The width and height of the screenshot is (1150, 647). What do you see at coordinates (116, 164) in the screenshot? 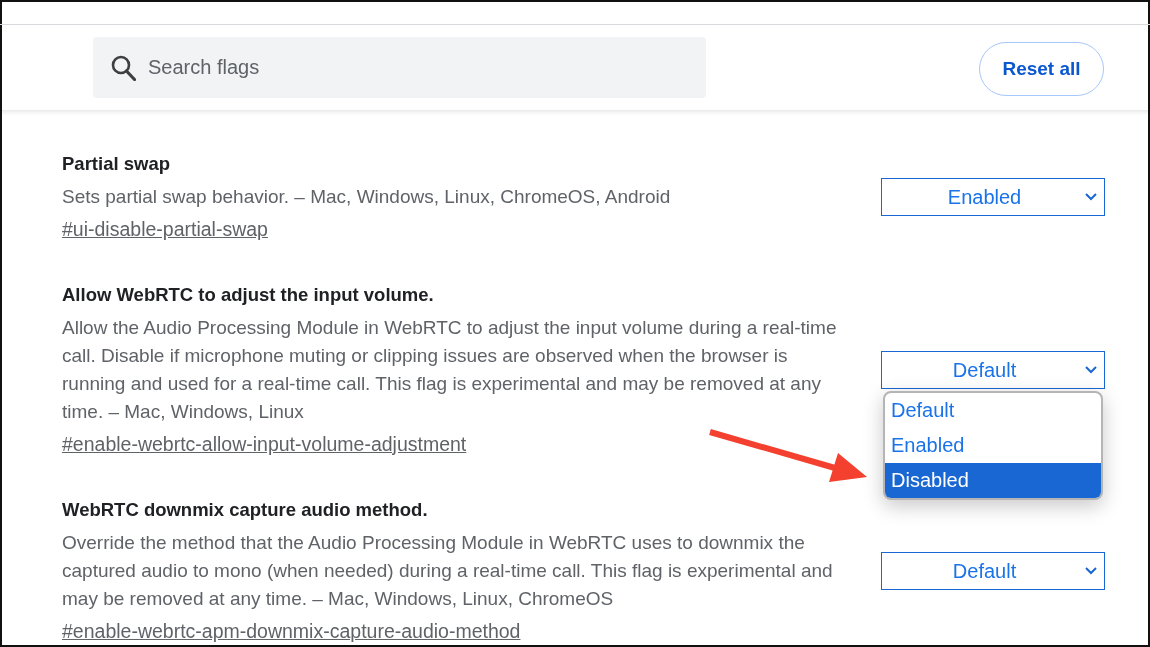
I see `flag-title: Partial swap` at bounding box center [116, 164].